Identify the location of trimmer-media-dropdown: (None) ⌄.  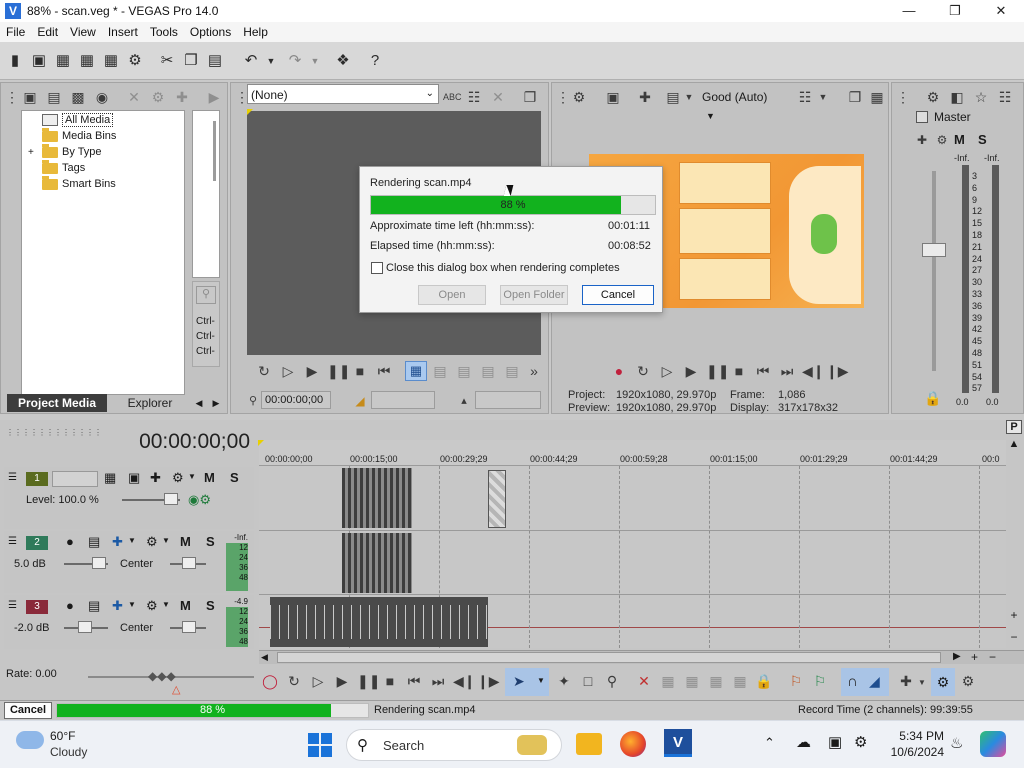
(343, 94).